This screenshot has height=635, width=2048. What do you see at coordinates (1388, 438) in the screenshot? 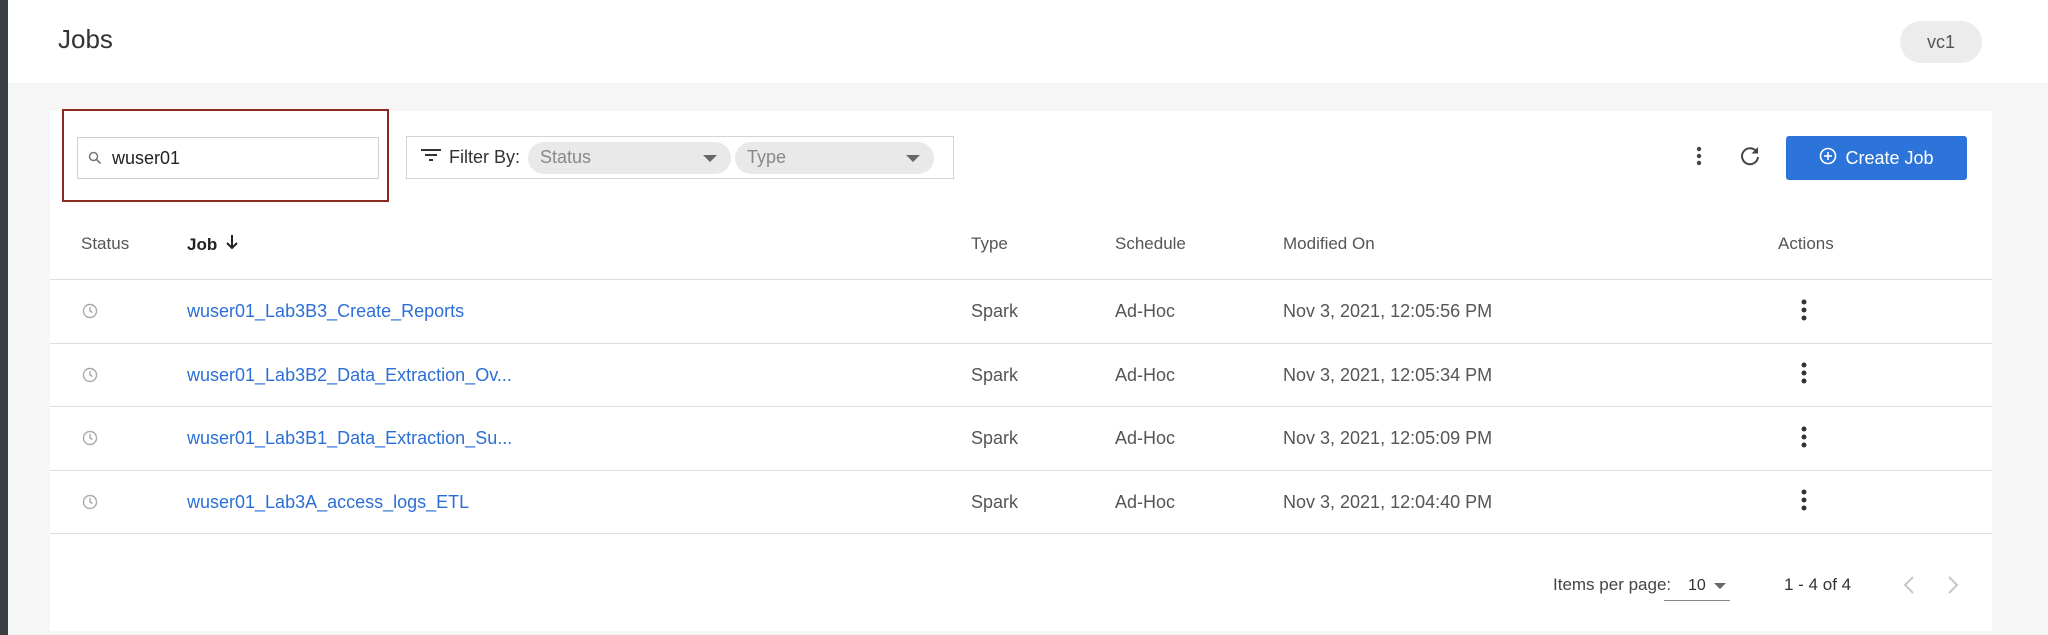
I see `job-modified: Nov 3, 2021, 12:05:09 PM` at bounding box center [1388, 438].